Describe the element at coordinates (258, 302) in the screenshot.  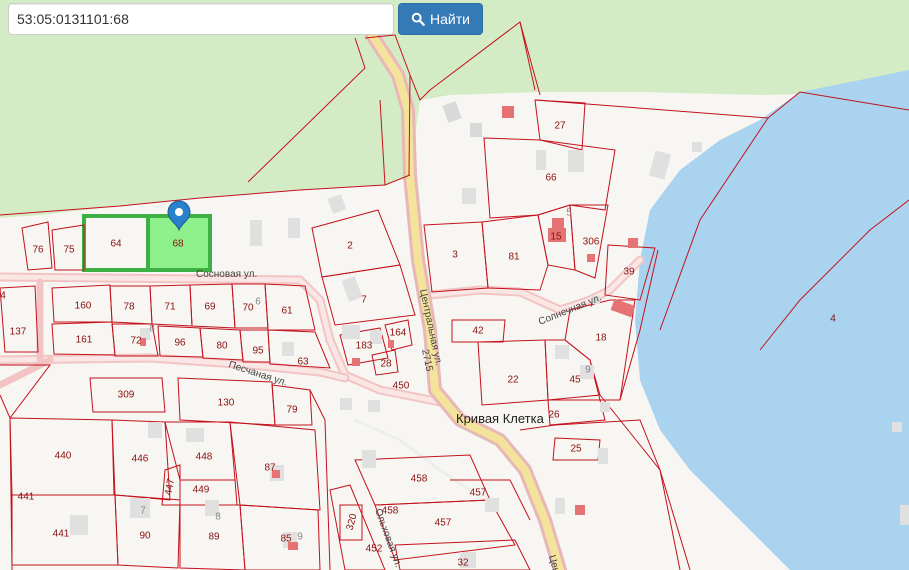
I see `parcel-label: 6` at that location.